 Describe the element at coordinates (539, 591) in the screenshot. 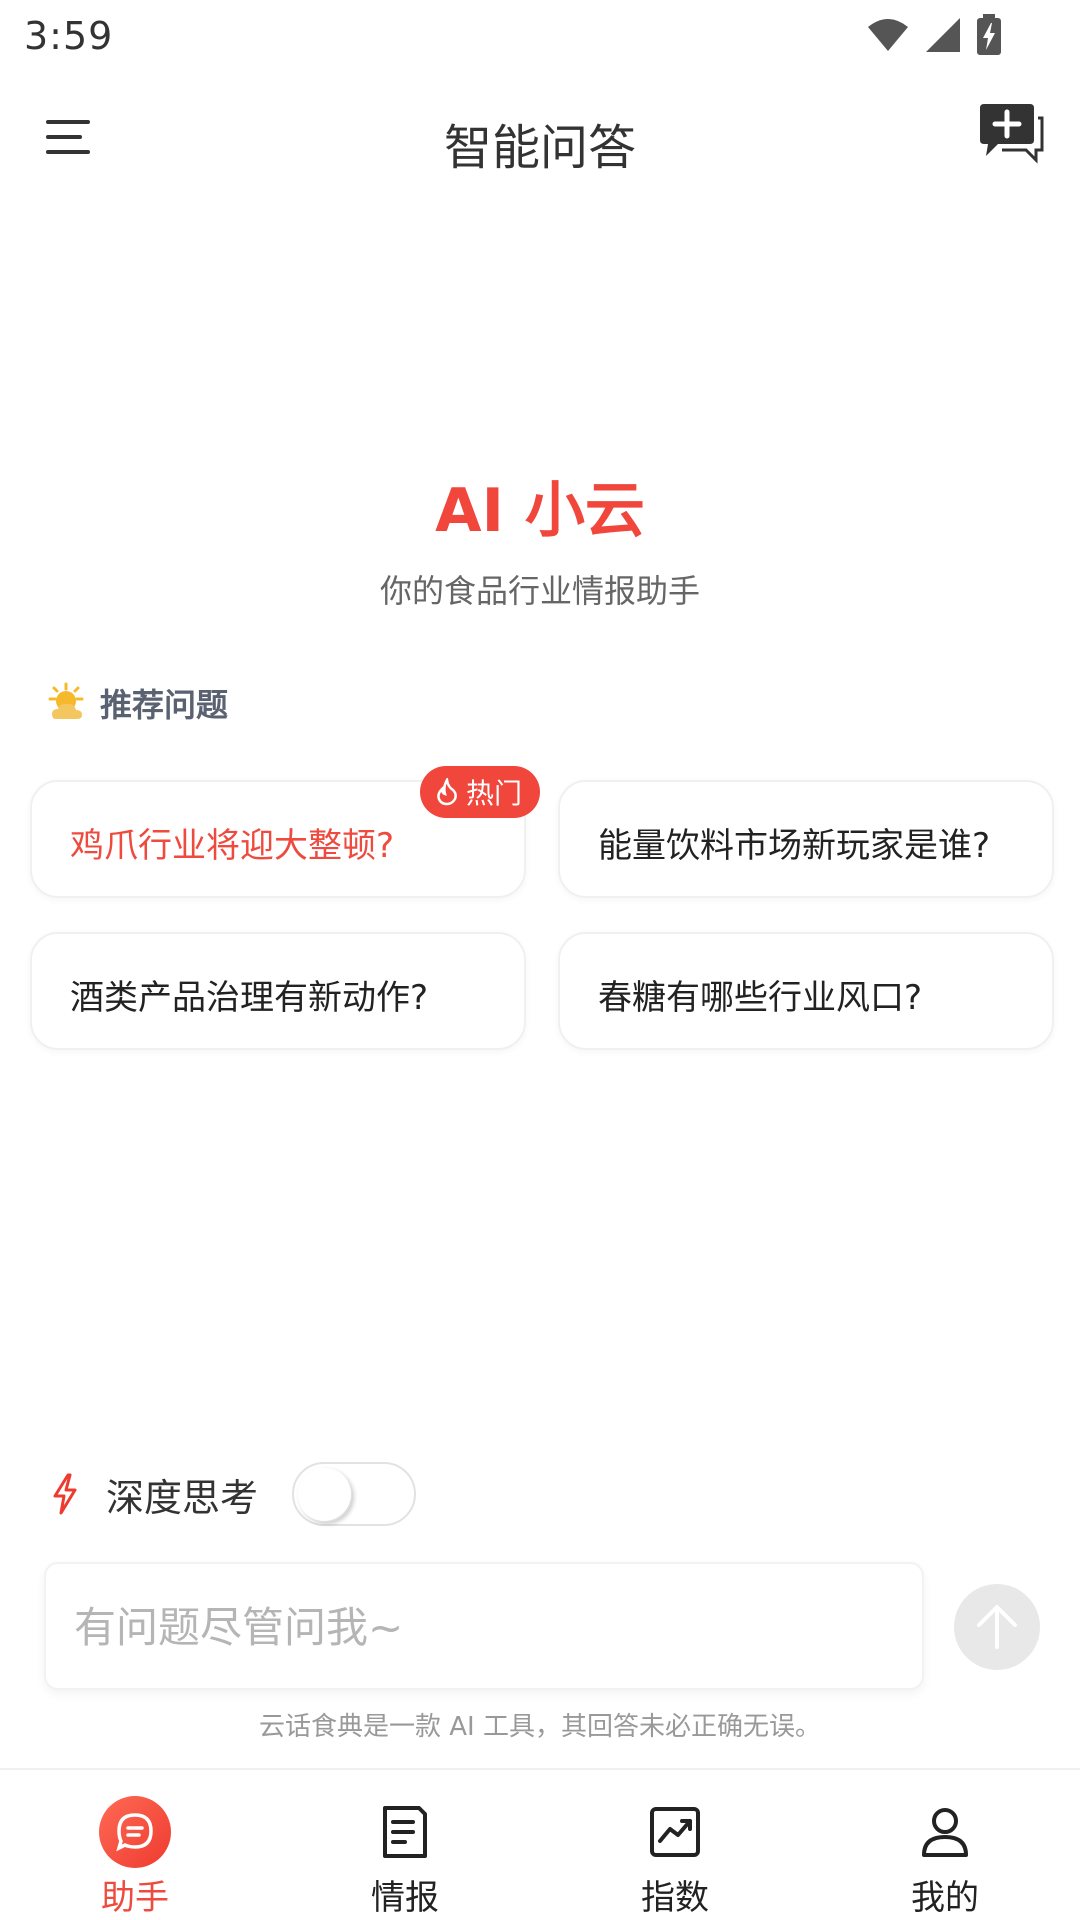

I see `hero-subtitle: 你的食品行业情报助手` at that location.